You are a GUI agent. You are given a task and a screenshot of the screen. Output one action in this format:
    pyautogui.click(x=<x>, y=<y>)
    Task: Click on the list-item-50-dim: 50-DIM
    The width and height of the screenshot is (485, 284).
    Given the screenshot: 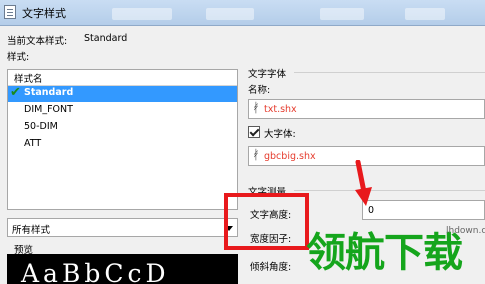 What is the action you would take?
    pyautogui.click(x=122, y=128)
    